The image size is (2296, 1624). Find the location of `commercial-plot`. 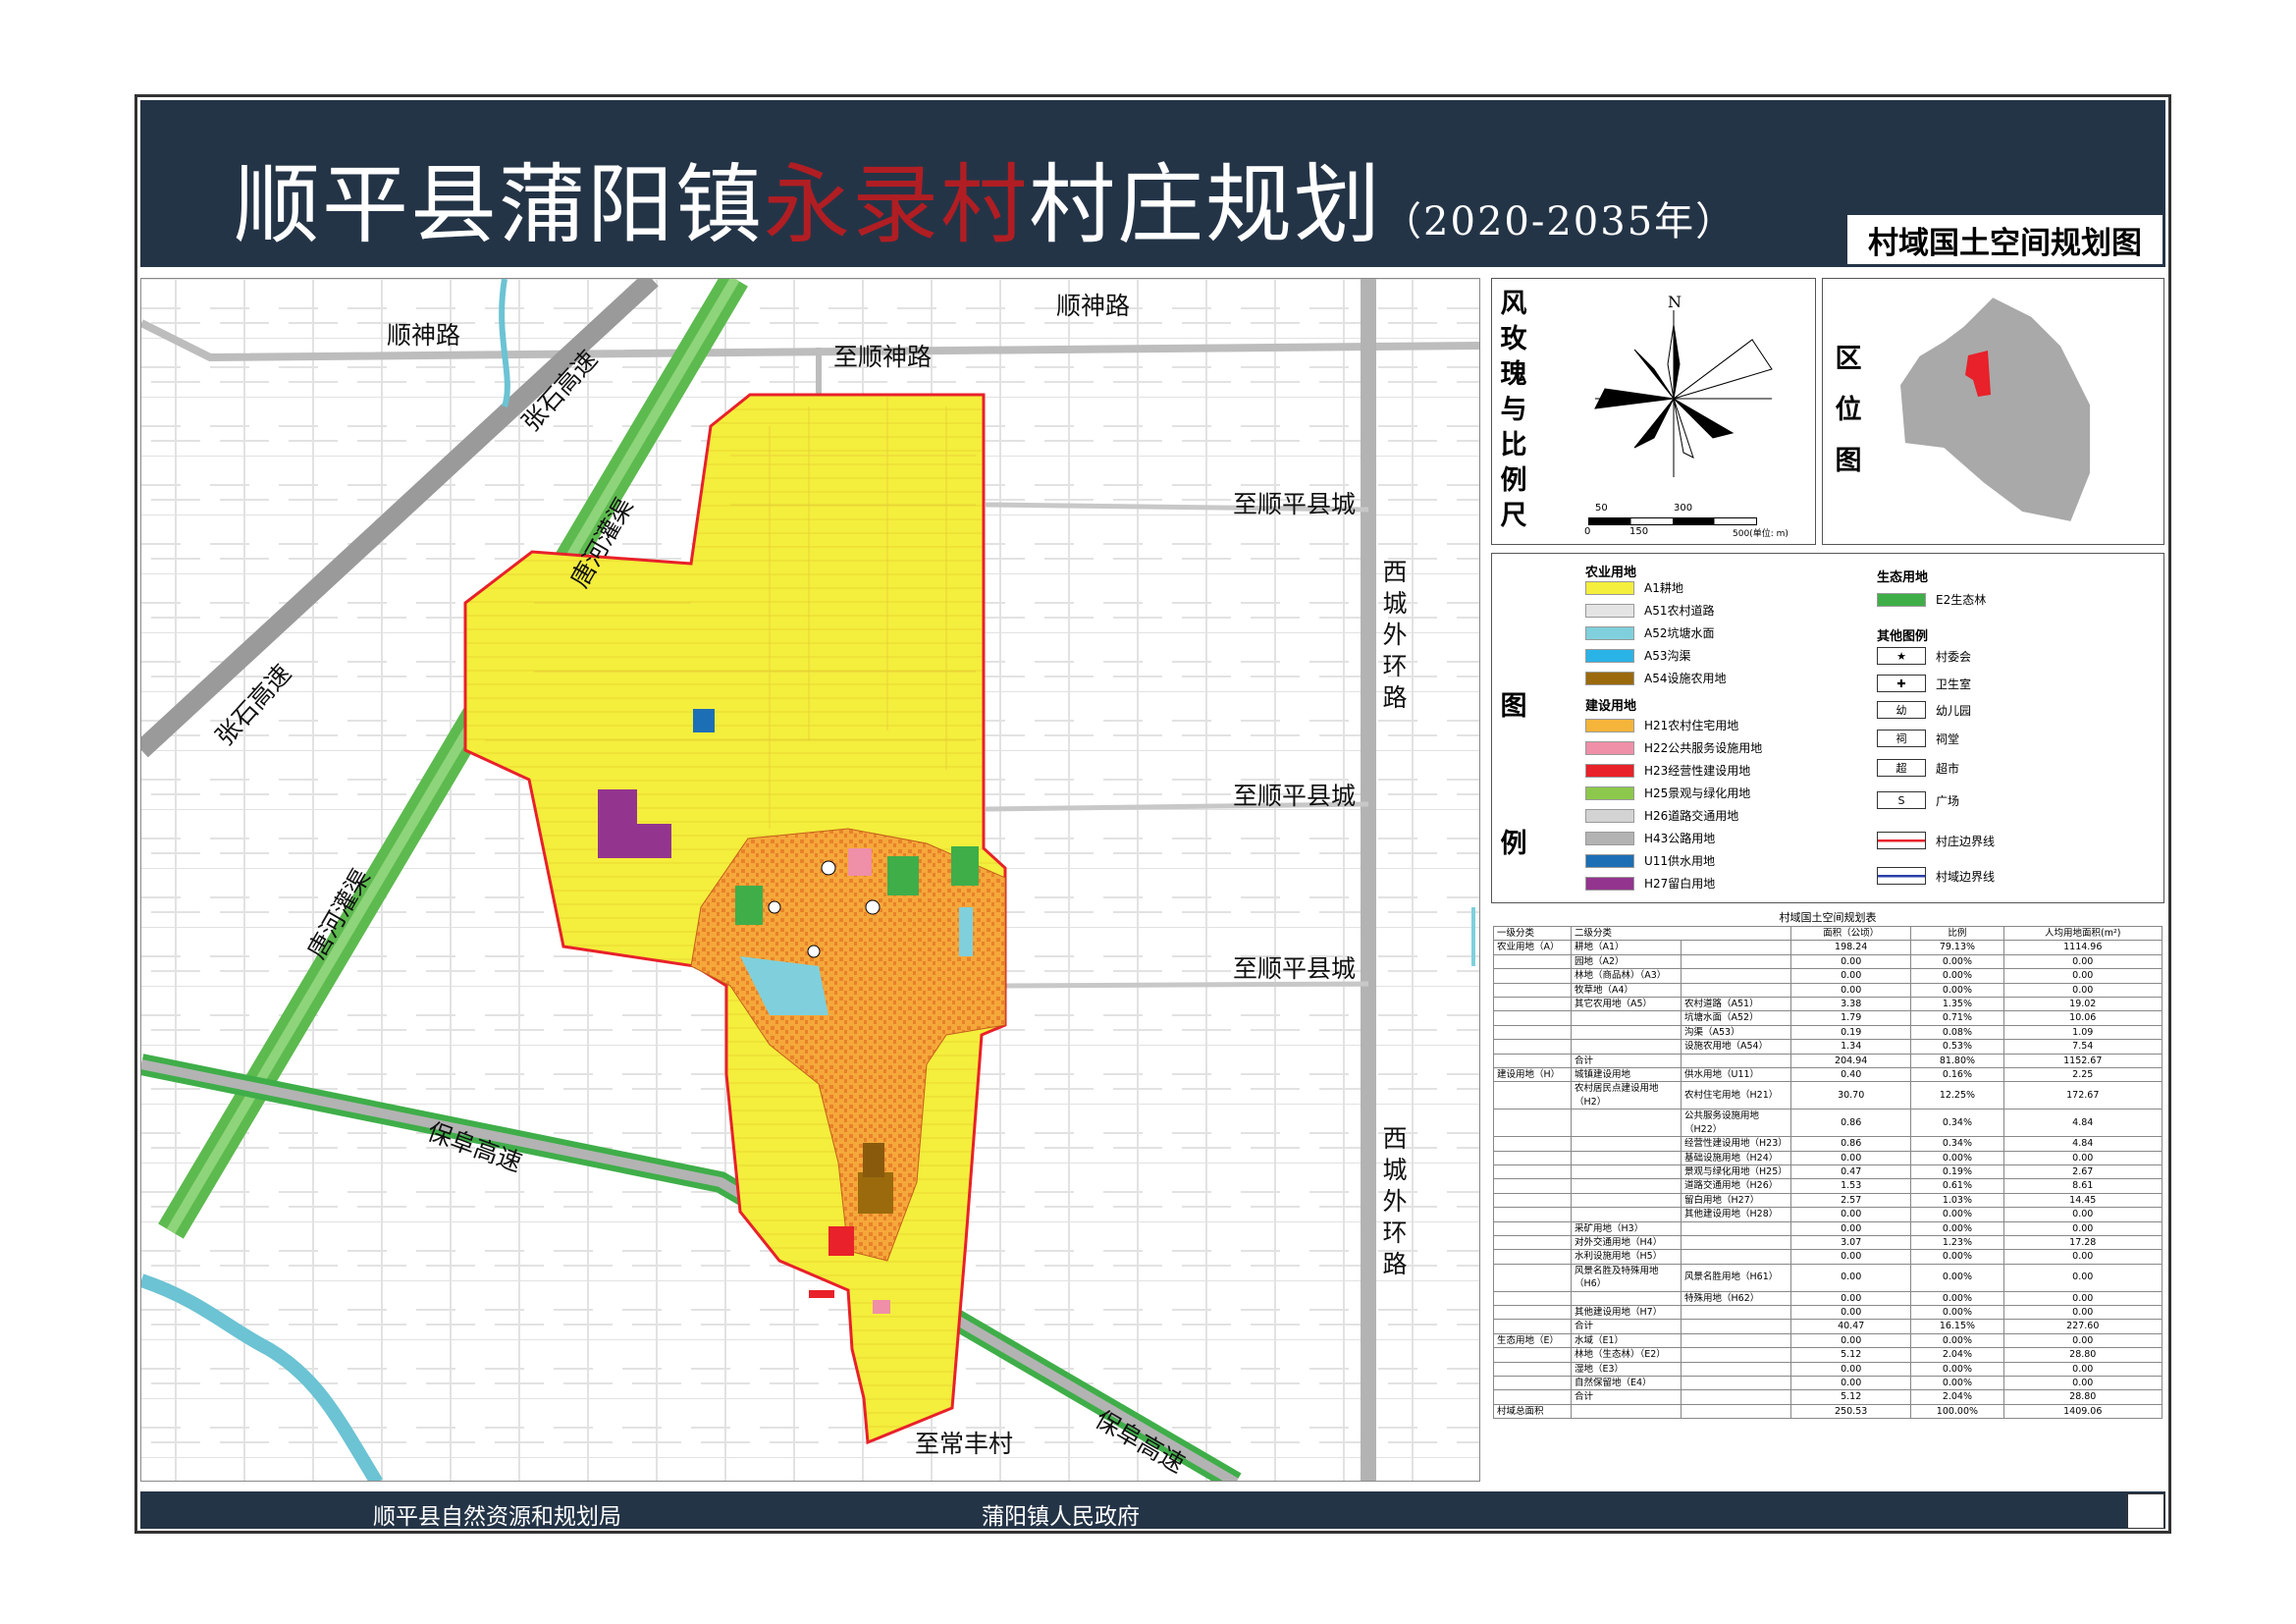

commercial-plot is located at coordinates (841, 1241).